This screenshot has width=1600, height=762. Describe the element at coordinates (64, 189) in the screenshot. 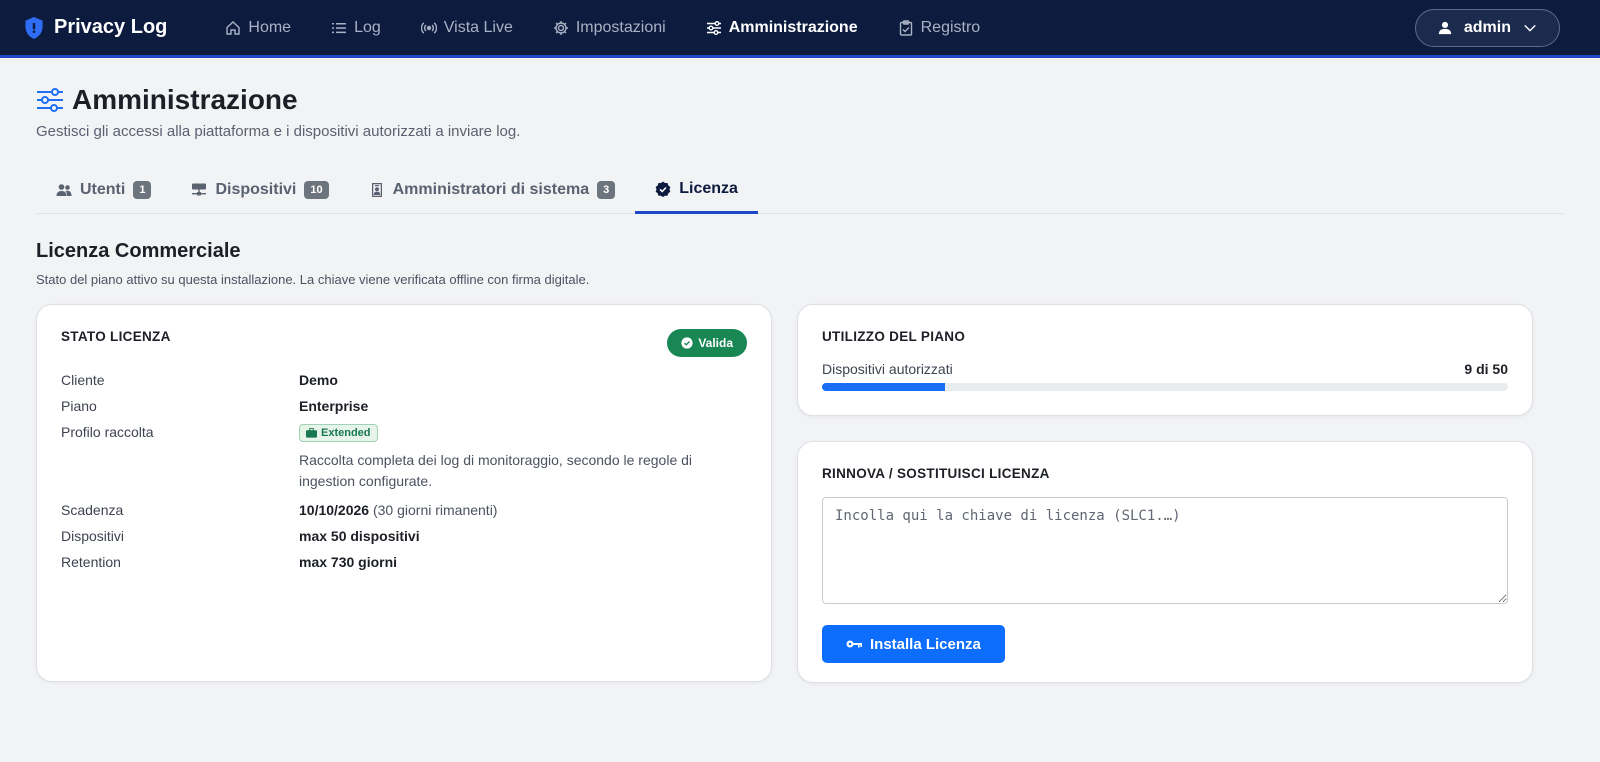

I see `people-icon` at that location.